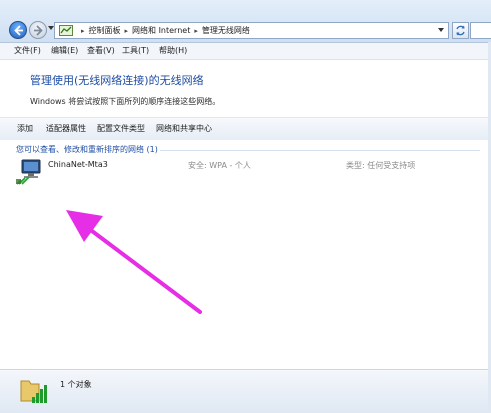  Describe the element at coordinates (33, 391) in the screenshot. I see `wireless-signal-folder-icon` at that location.